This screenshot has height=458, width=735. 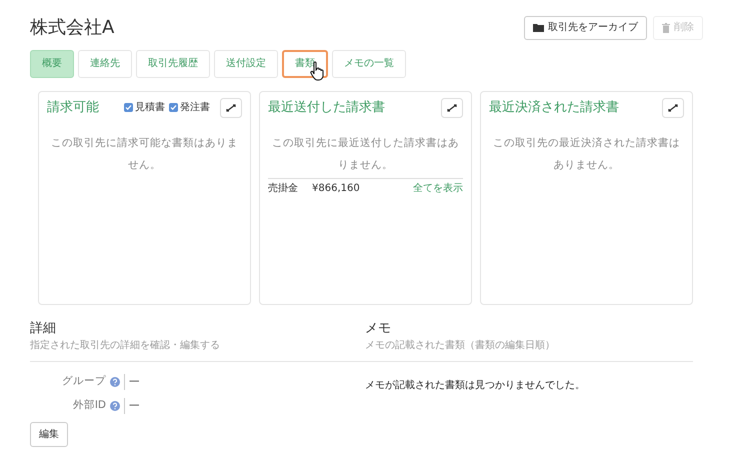 What do you see at coordinates (378, 329) in the screenshot?
I see `section-title: メモ` at bounding box center [378, 329].